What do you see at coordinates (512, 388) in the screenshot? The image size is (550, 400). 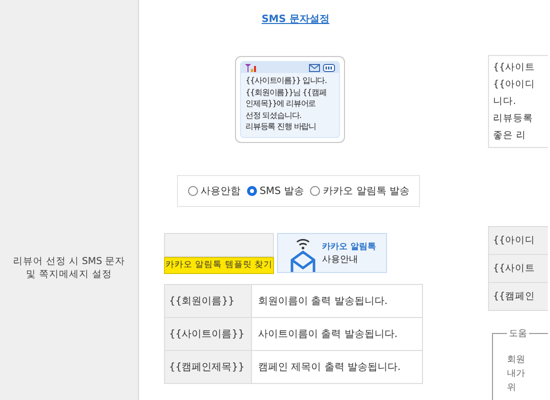 I see `help-text: 위` at bounding box center [512, 388].